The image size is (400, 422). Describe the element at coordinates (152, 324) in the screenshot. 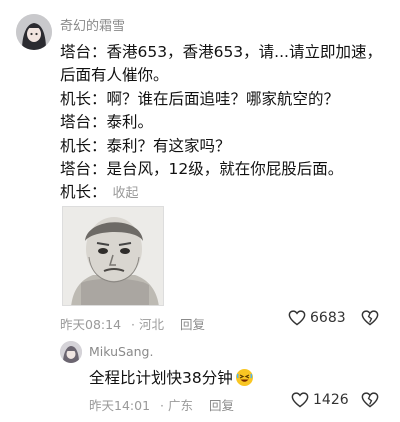

I see `comment-location: 河北` at that location.